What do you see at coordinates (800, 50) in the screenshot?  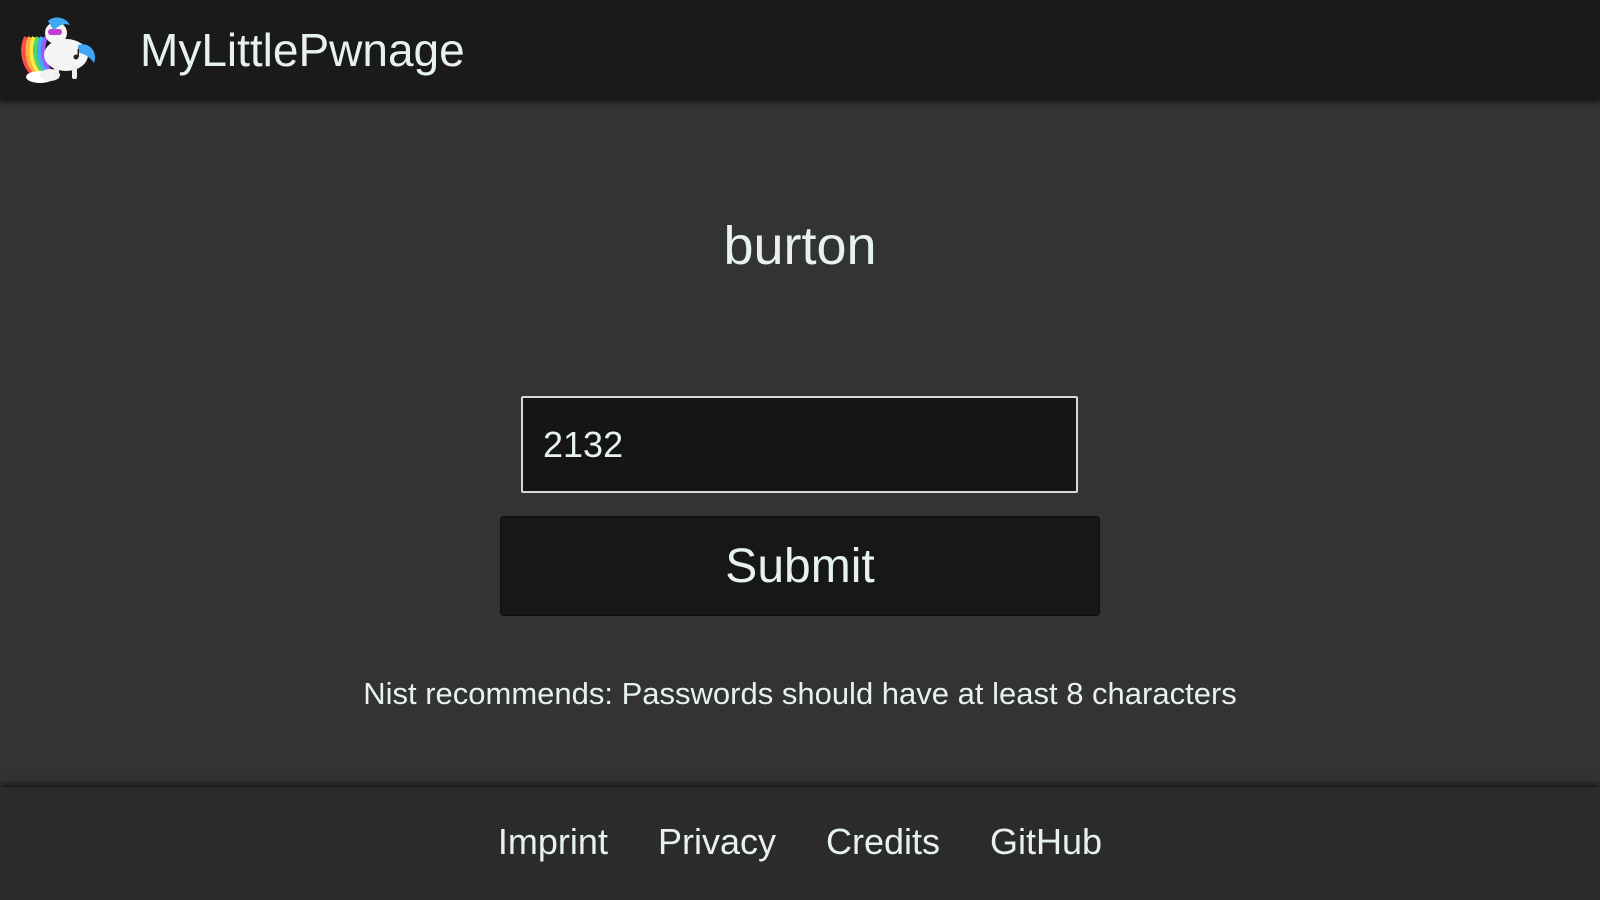 I see `navbar: MyLittlePwnage` at bounding box center [800, 50].